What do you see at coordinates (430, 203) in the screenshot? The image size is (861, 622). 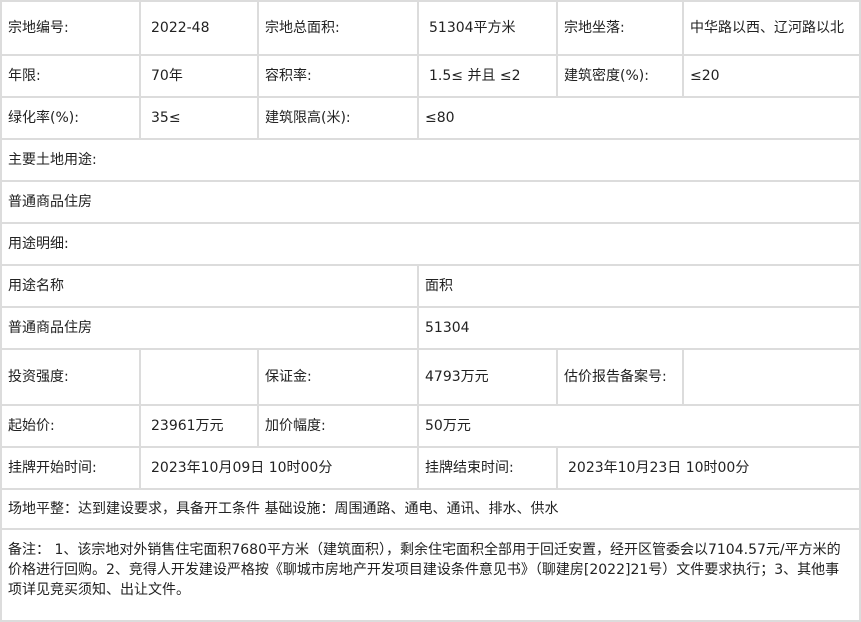 I see `main-use-value: 普通商品住房` at bounding box center [430, 203].